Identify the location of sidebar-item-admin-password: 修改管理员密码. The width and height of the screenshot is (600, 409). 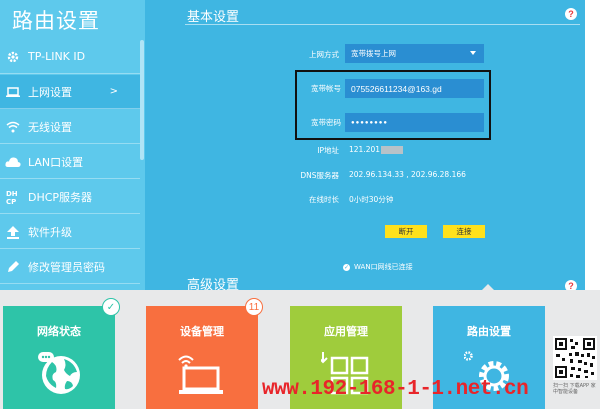
(70, 267).